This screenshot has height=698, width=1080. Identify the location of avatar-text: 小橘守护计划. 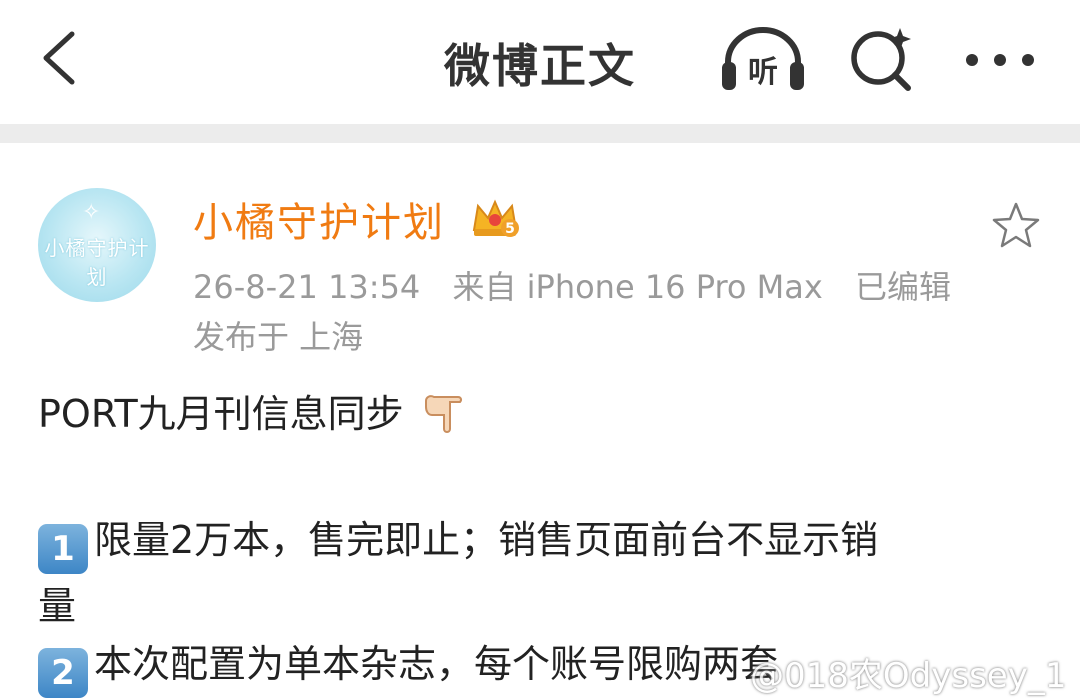
(97, 262).